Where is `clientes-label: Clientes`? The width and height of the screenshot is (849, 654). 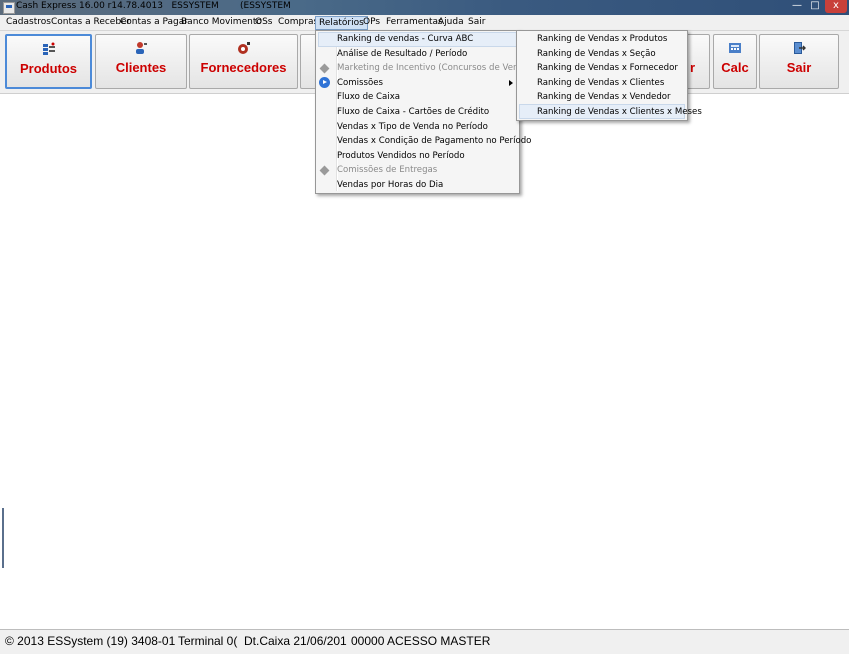 clientes-label: Clientes is located at coordinates (141, 67).